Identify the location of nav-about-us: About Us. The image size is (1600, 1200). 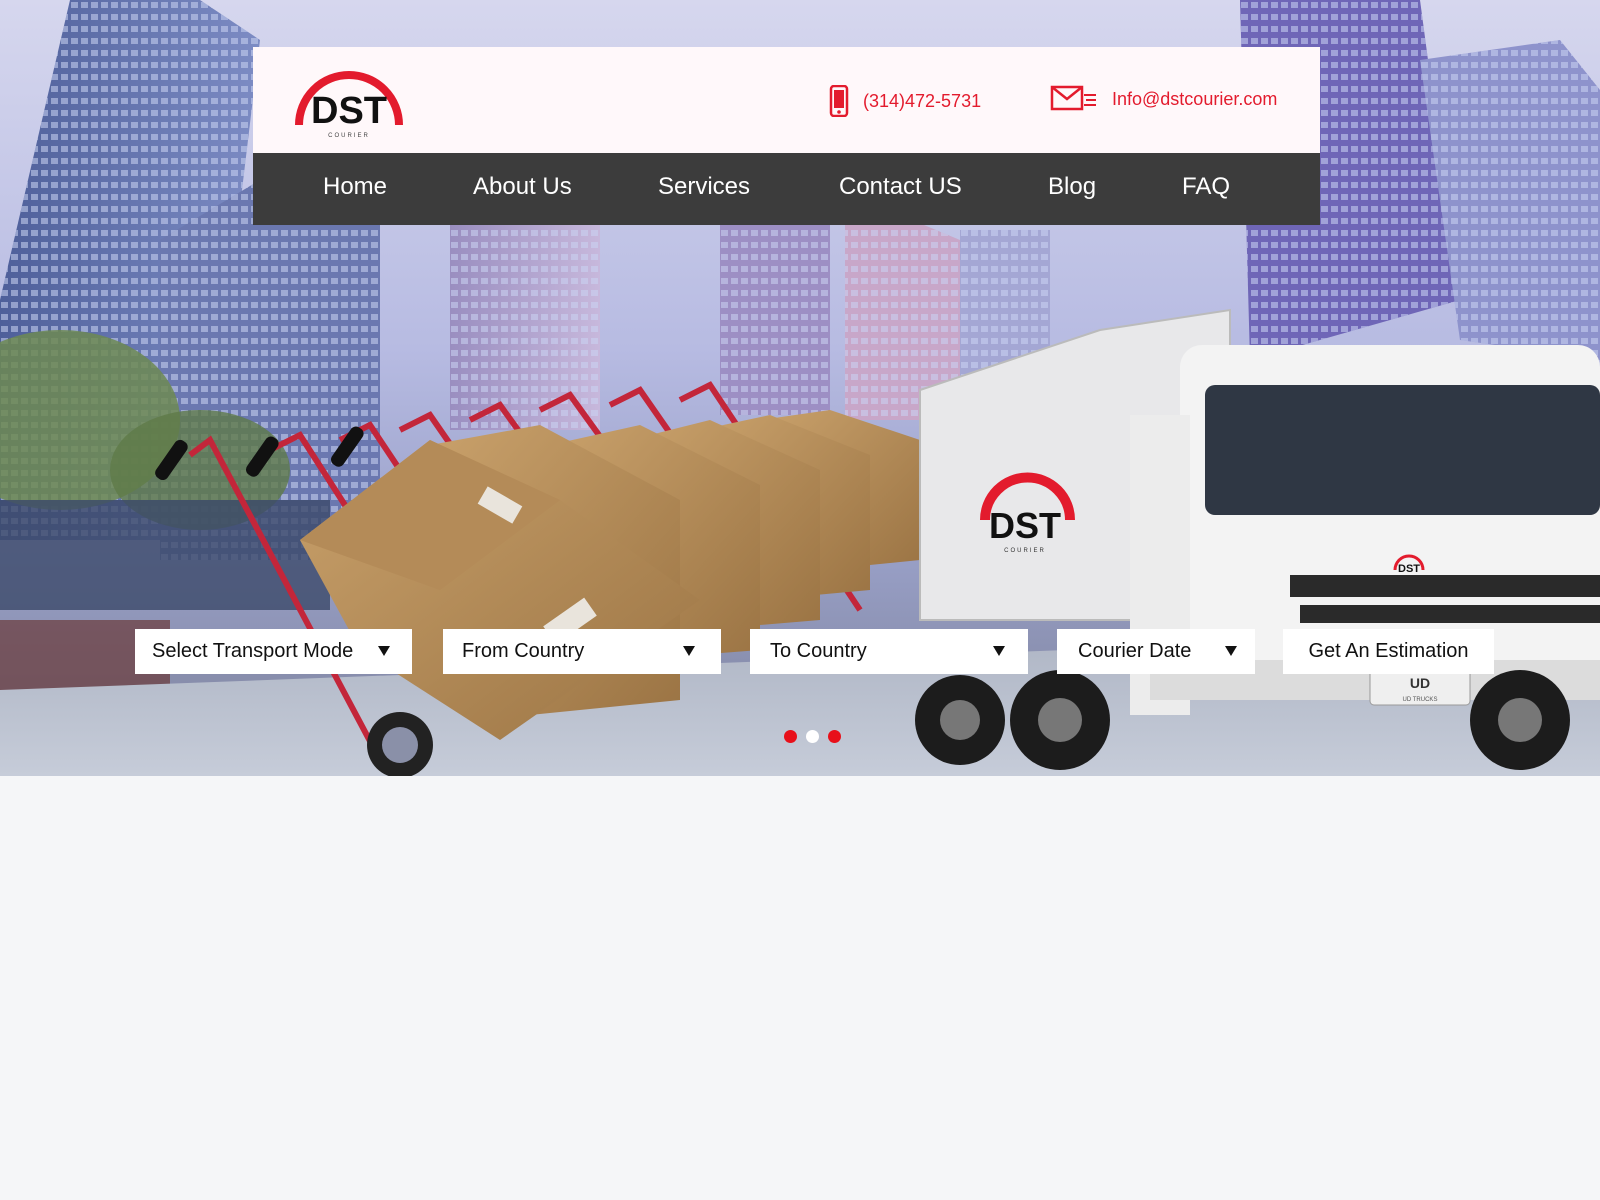
(522, 187).